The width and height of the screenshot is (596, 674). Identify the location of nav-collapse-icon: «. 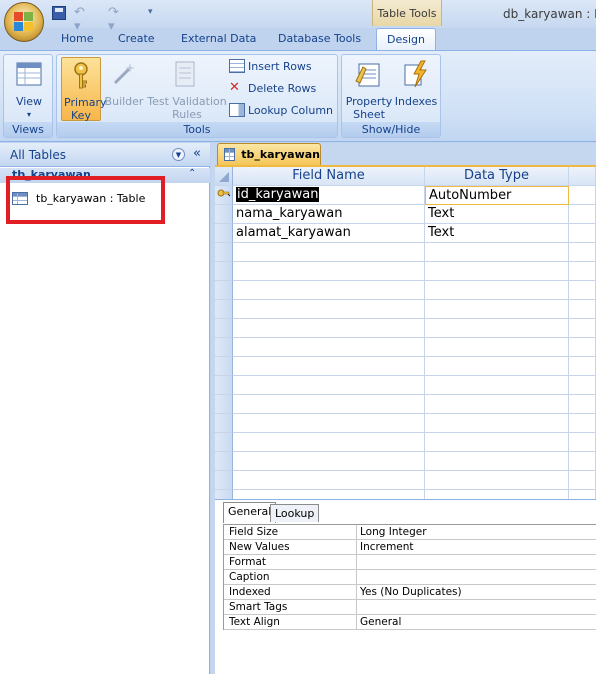
(197, 153).